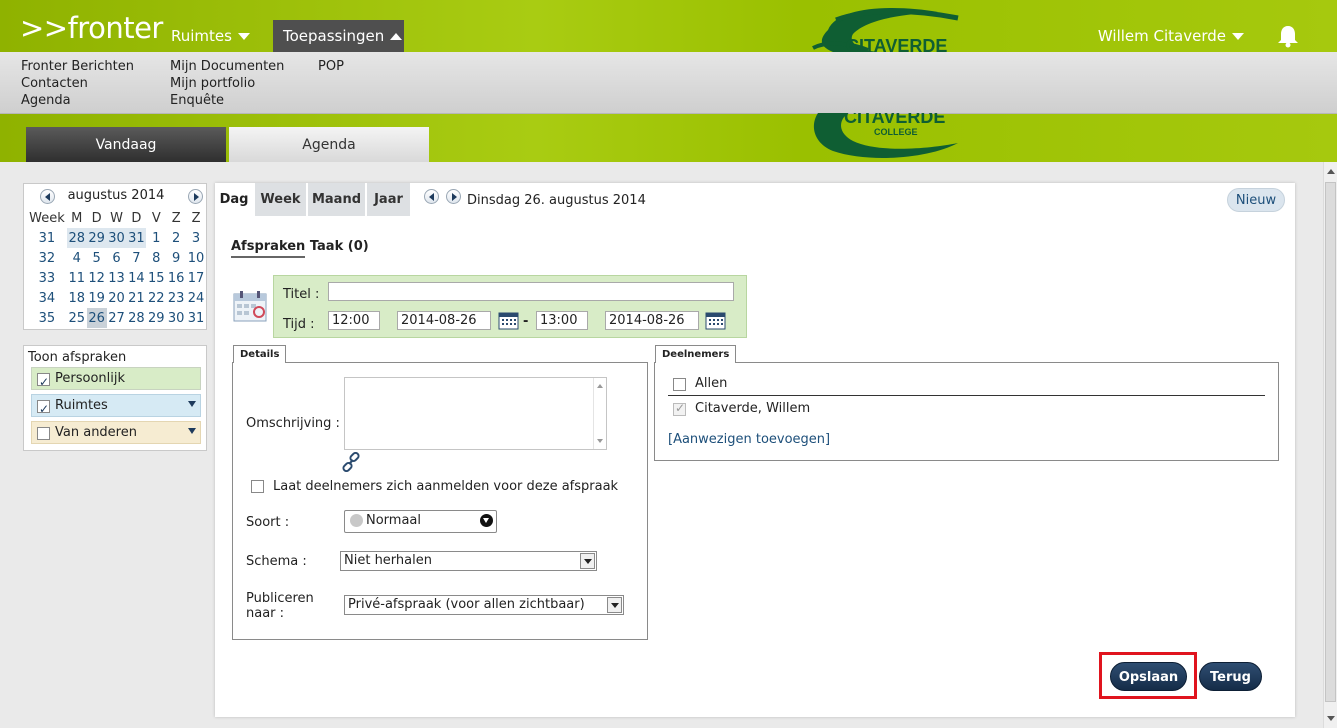  What do you see at coordinates (260, 354) in the screenshot?
I see `details-tab: Details` at bounding box center [260, 354].